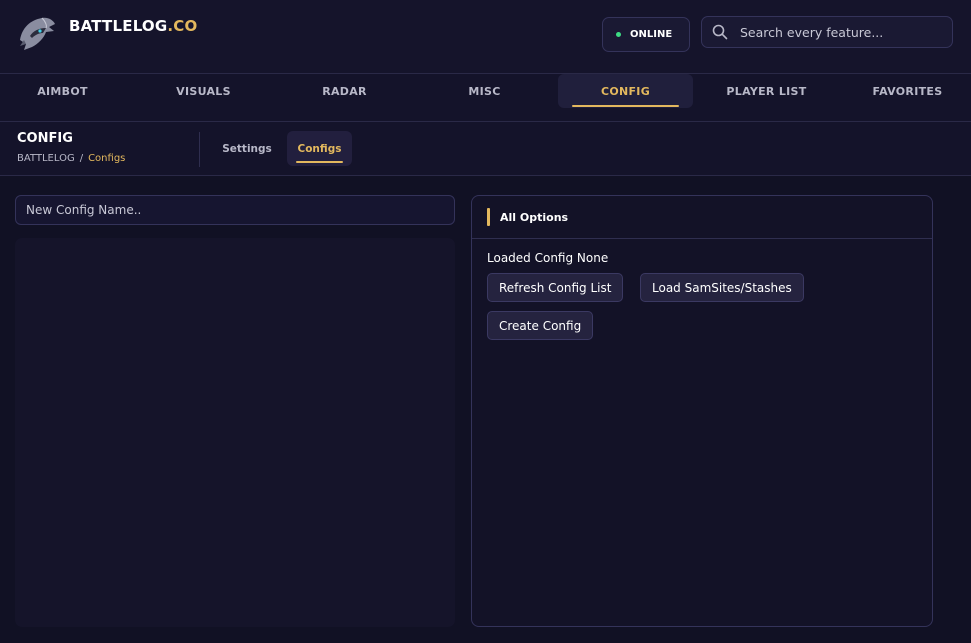 The width and height of the screenshot is (971, 643). I want to click on search-input, so click(835, 32).